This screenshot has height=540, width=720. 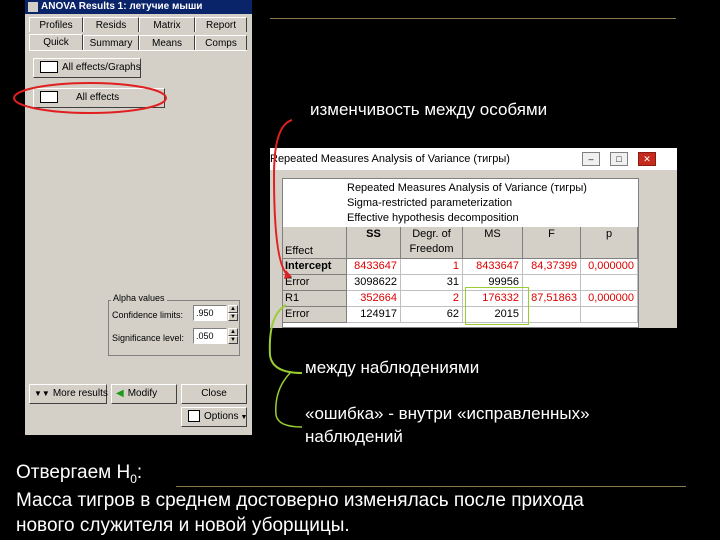 What do you see at coordinates (42, 393) in the screenshot?
I see `more-results-icon: ▼▼` at bounding box center [42, 393].